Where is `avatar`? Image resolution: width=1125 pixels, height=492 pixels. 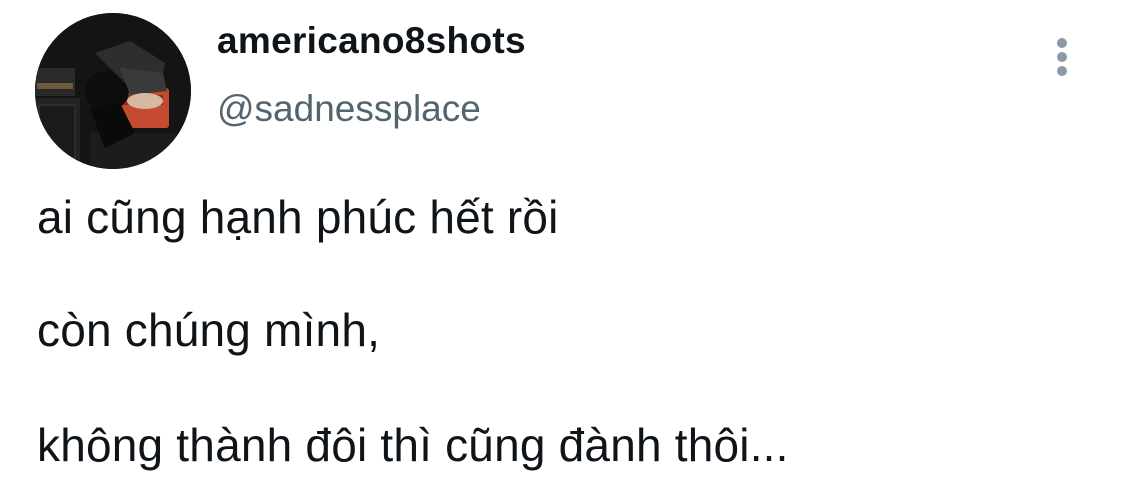 avatar is located at coordinates (113, 91).